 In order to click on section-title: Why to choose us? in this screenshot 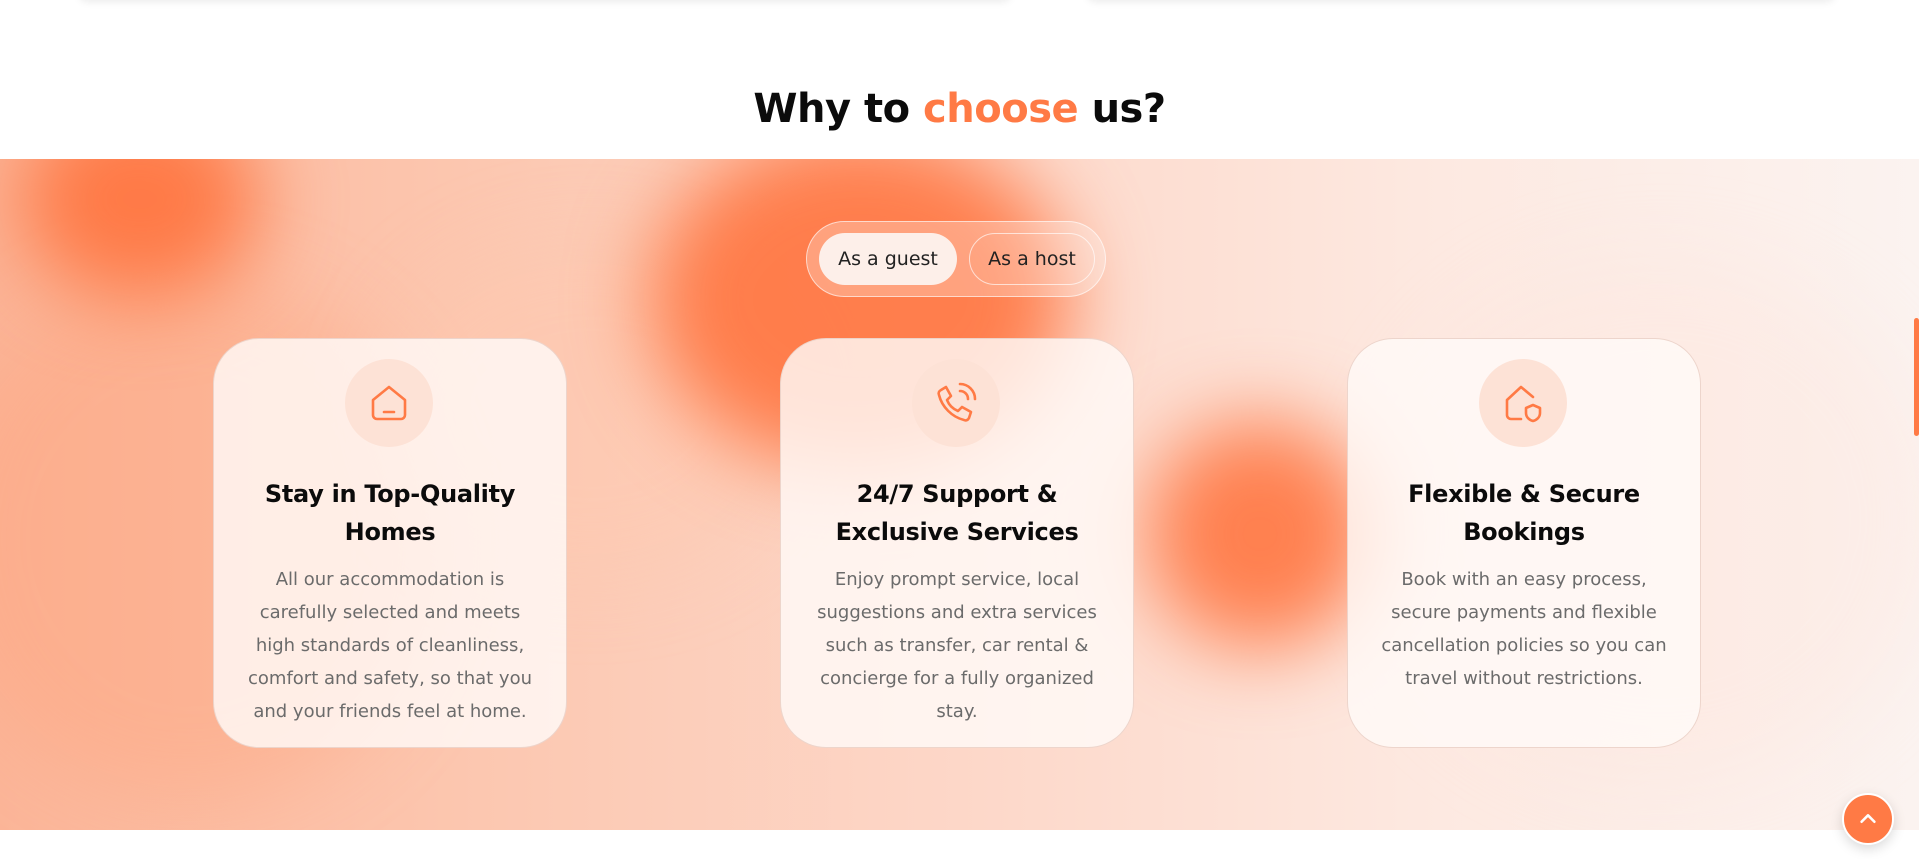, I will do `click(959, 109)`.